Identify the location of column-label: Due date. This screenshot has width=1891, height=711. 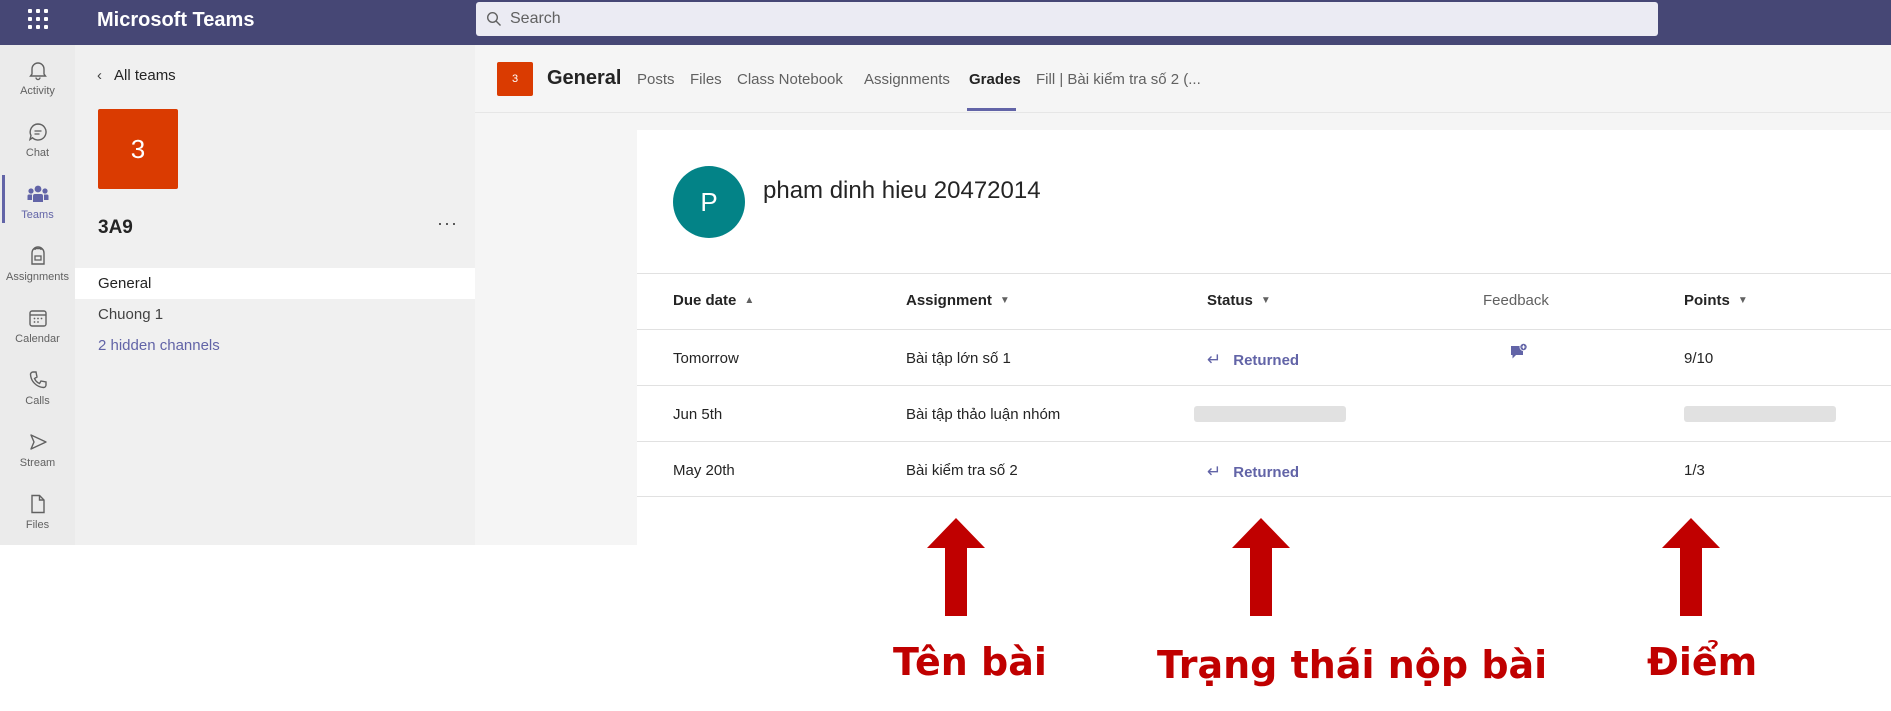
(705, 300).